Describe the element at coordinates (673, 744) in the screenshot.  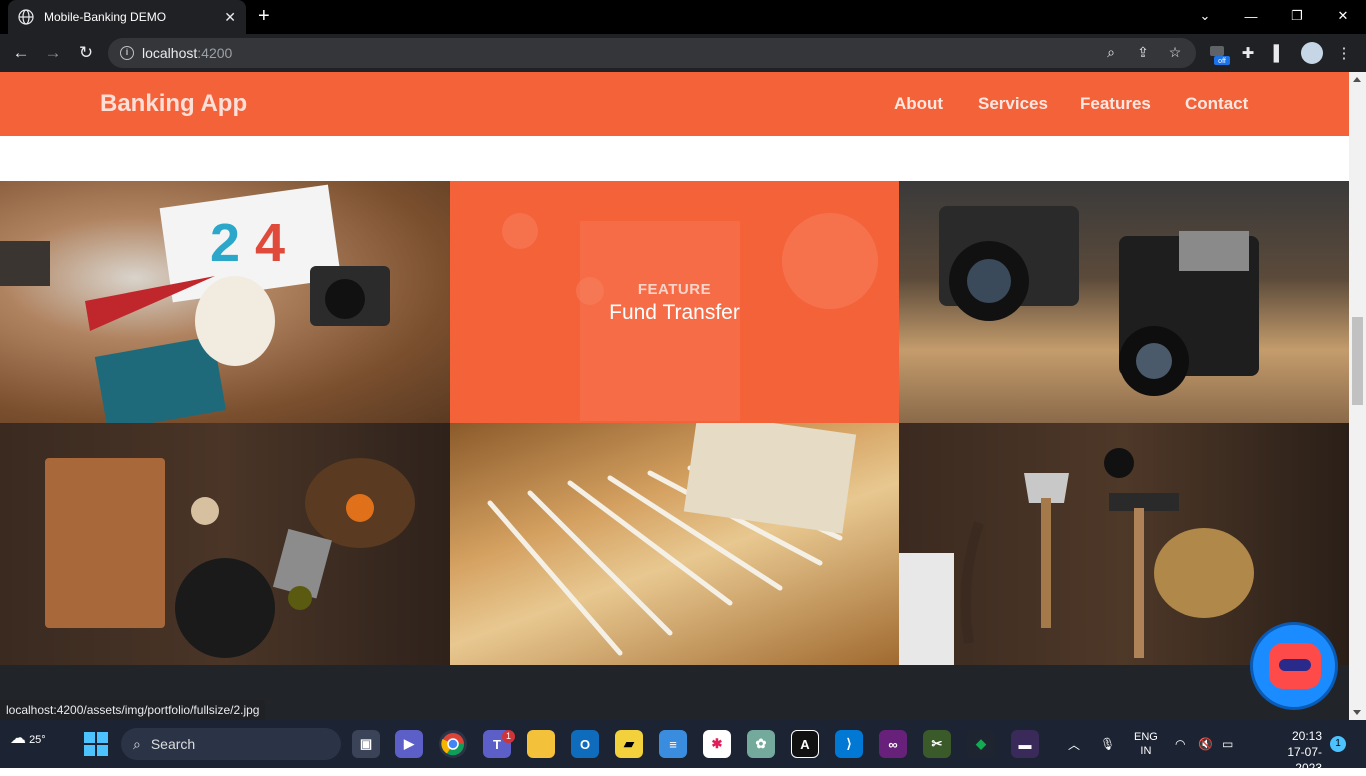
I see `notepad-icon: ≡` at that location.